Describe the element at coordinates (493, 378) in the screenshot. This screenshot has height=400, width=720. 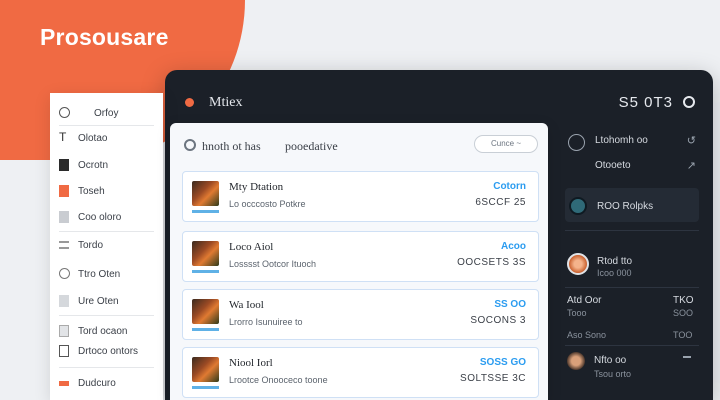
I see `item-amount: SOLTSSE 3C` at that location.